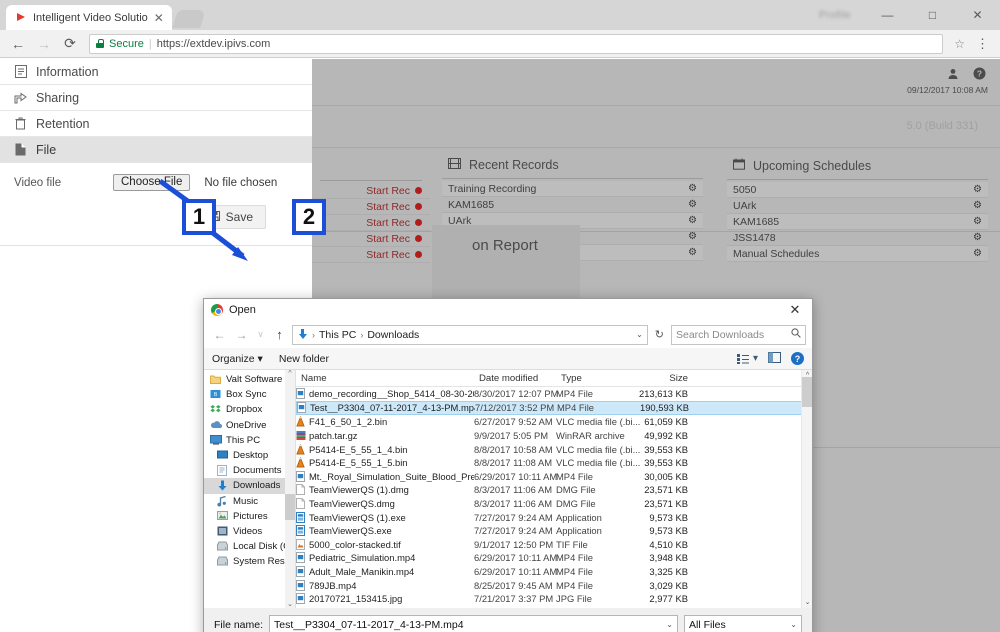 The image size is (1000, 632). What do you see at coordinates (639, 334) in the screenshot?
I see `breadcrumb-caret-icon: ⌄` at bounding box center [639, 334].